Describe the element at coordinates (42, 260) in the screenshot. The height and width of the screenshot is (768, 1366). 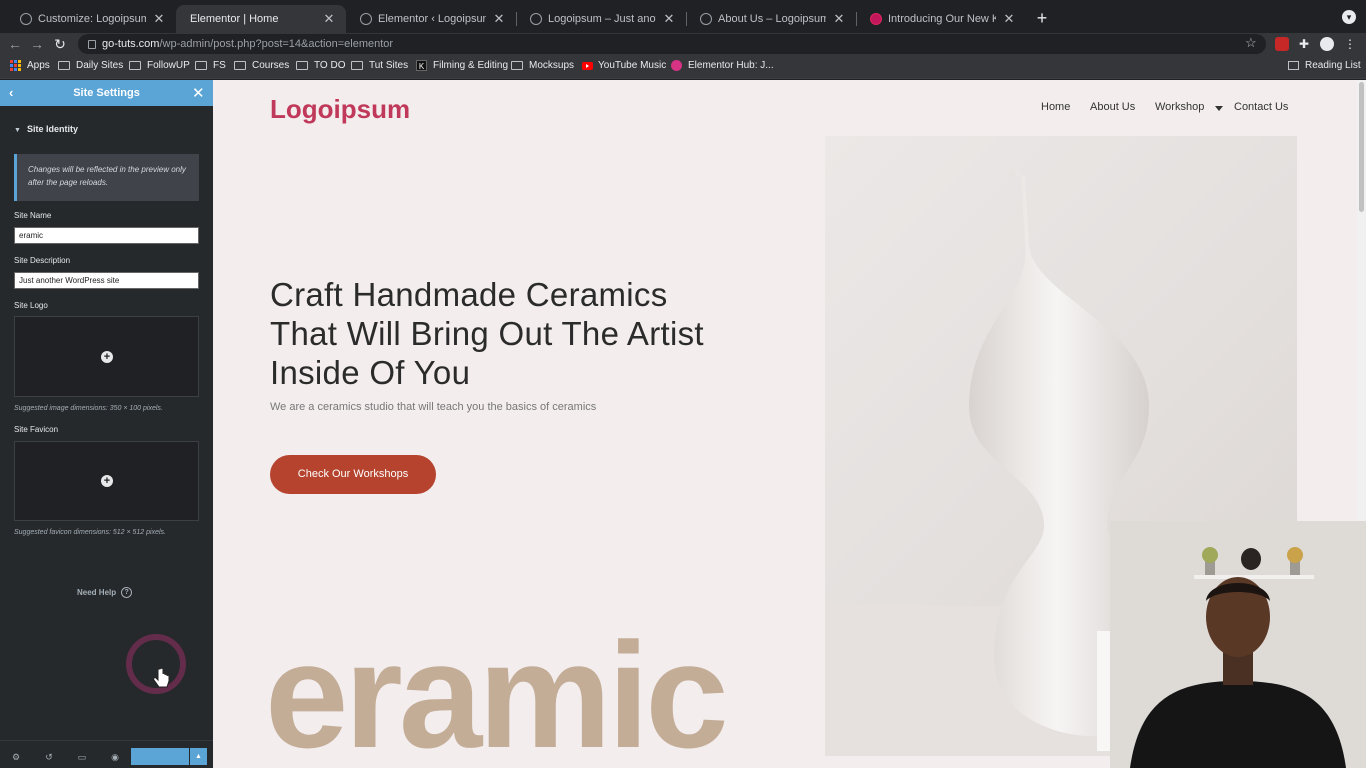
I see `site-description-label: Site Description` at that location.